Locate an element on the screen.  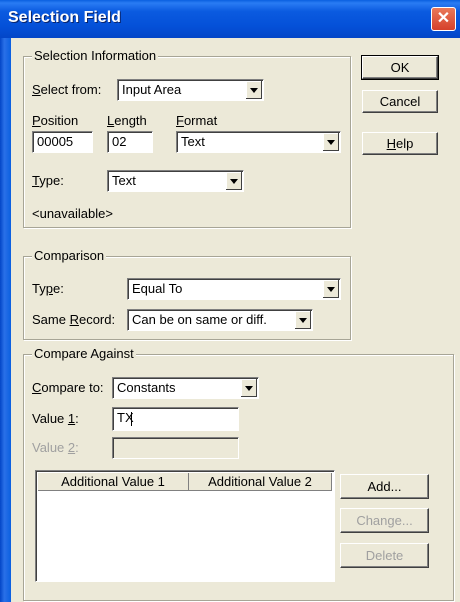
type-label: Type: is located at coordinates (48, 180).